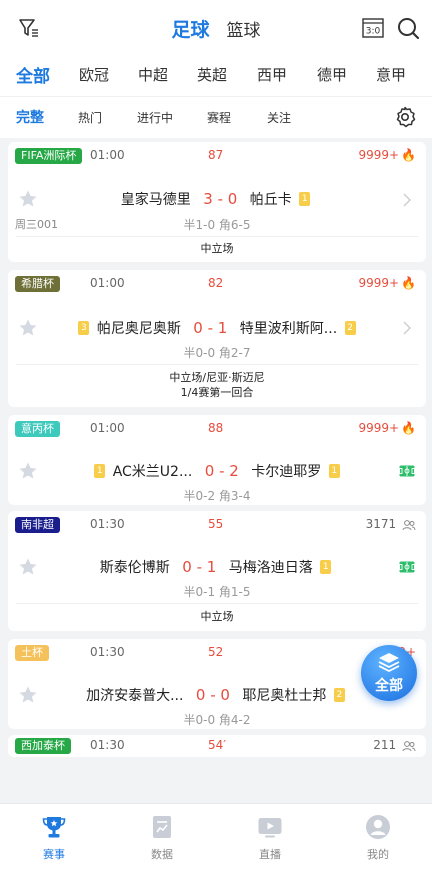 The width and height of the screenshot is (432, 875). Describe the element at coordinates (391, 74) in the screenshot. I see `league-tab-seriea: 意甲` at that location.